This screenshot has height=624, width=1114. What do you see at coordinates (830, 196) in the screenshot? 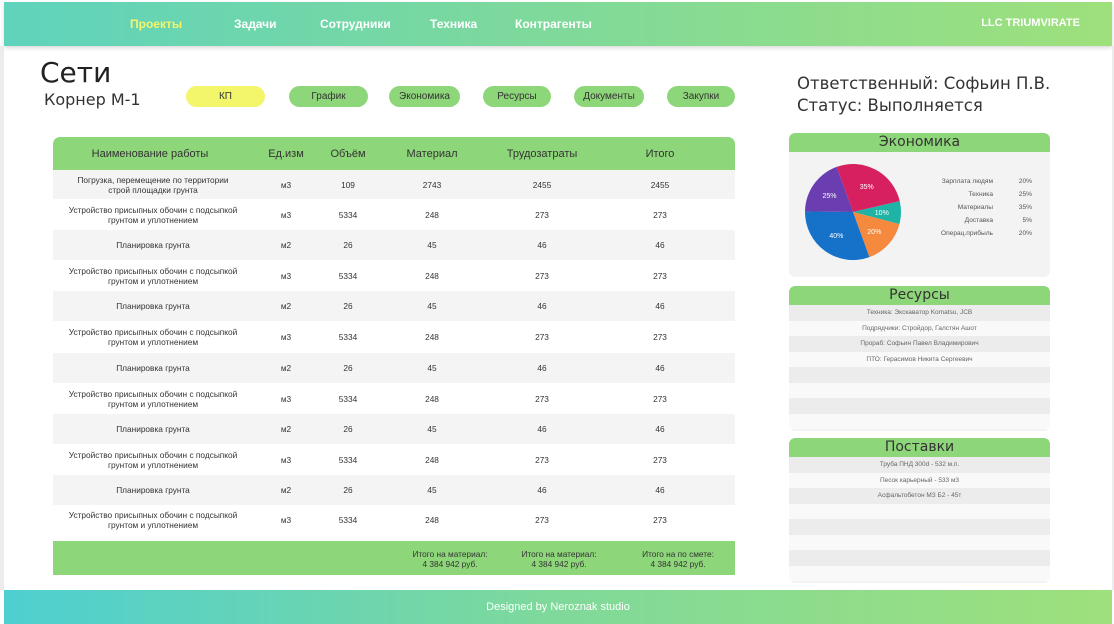
I see `pie-slice-label: 25%` at bounding box center [830, 196].